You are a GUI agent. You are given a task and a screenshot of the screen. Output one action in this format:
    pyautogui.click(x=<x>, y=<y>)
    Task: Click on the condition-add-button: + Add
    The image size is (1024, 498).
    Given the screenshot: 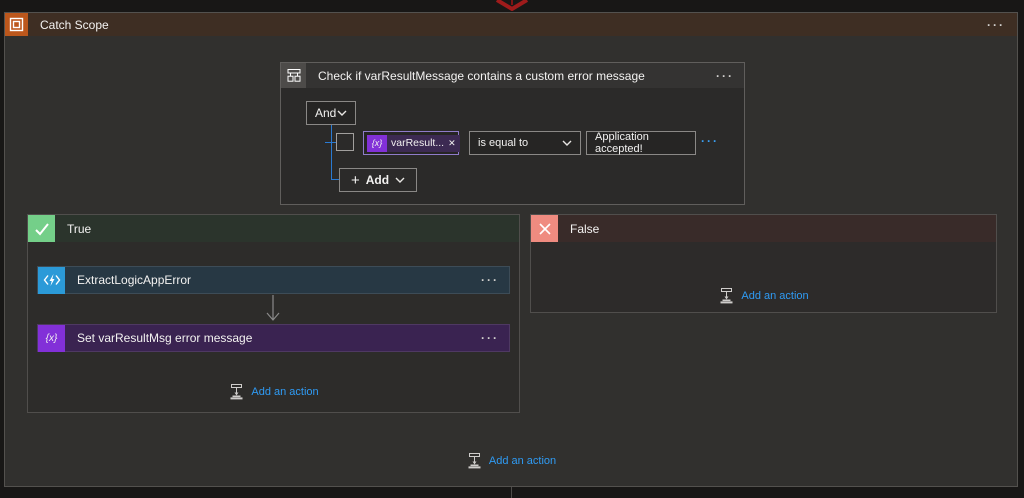 What is the action you would take?
    pyautogui.click(x=378, y=180)
    